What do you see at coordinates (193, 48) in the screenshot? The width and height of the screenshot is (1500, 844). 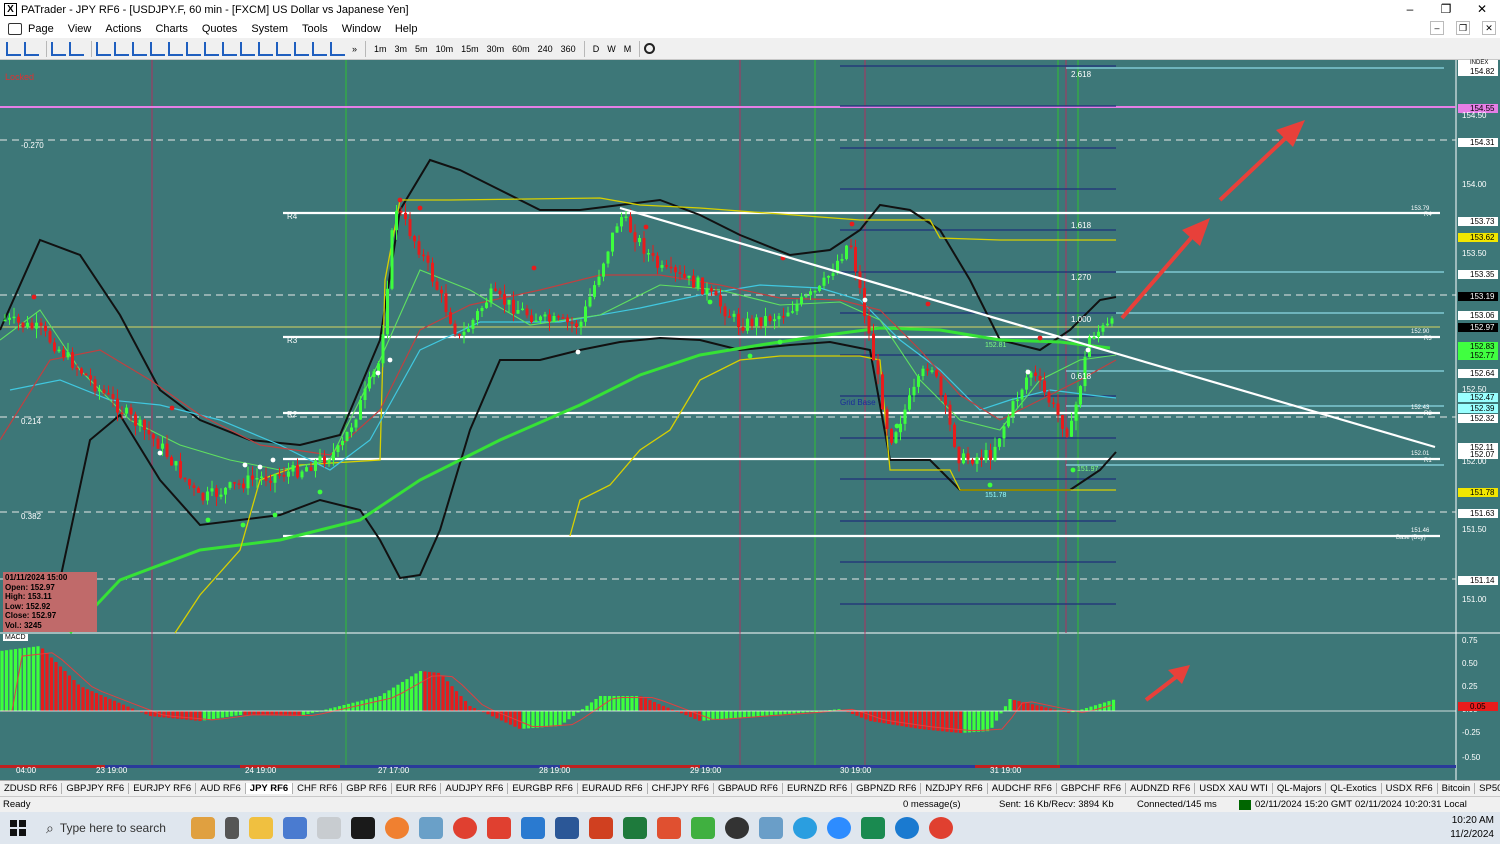 I see `fib-icon` at bounding box center [193, 48].